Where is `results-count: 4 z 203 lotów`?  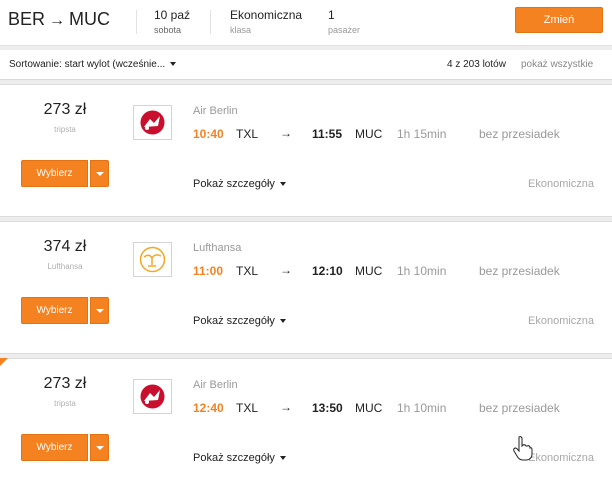 results-count: 4 z 203 lotów is located at coordinates (476, 64).